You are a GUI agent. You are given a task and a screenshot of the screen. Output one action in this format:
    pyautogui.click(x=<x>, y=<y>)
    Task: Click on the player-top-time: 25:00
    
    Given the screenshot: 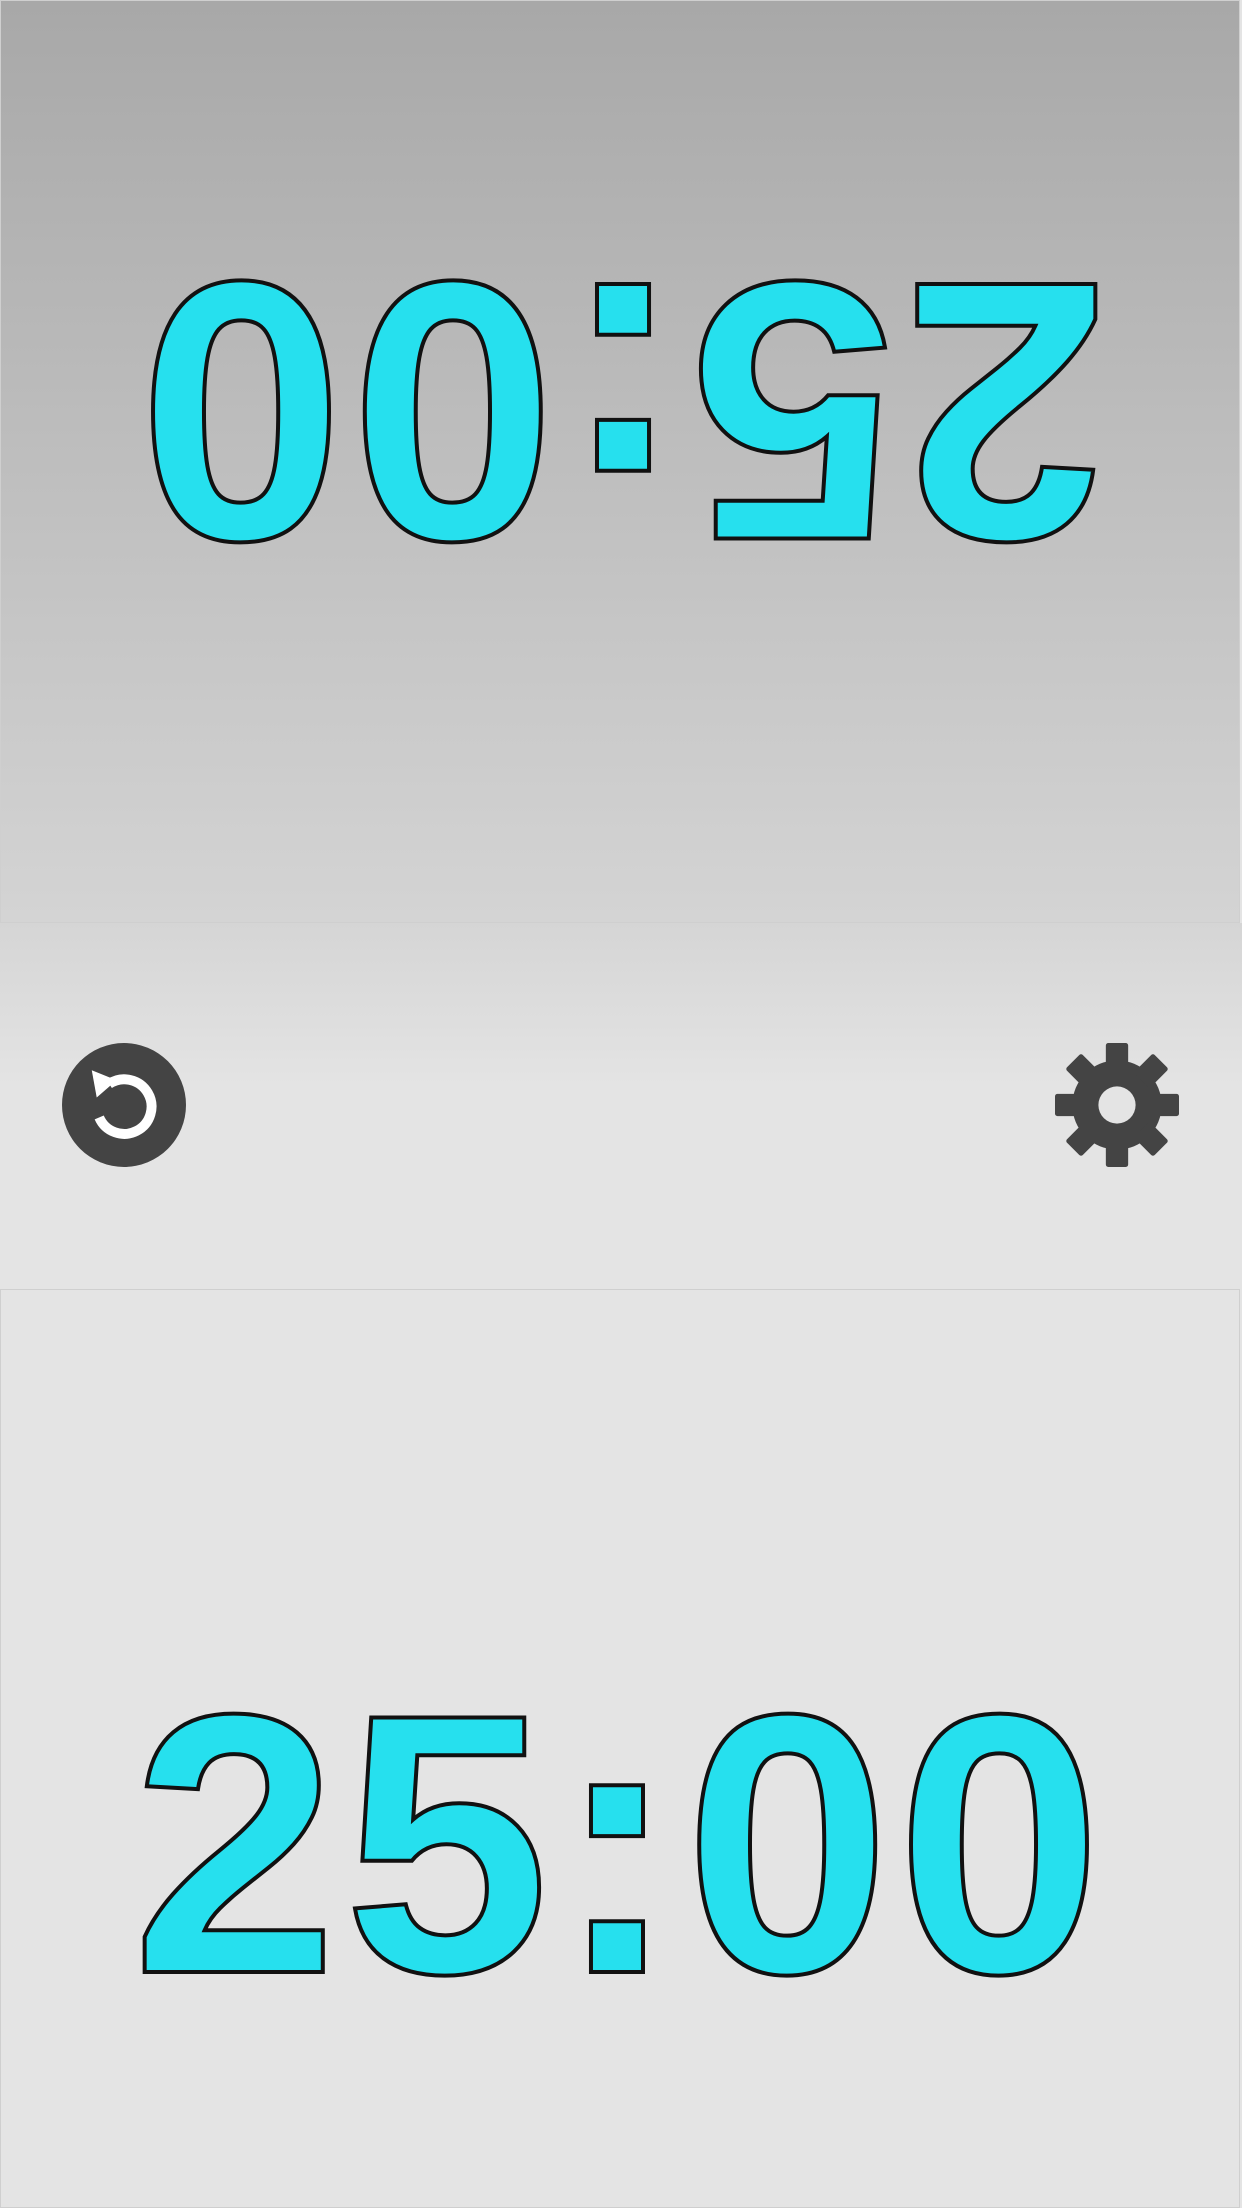 What is the action you would take?
    pyautogui.click(x=620, y=411)
    